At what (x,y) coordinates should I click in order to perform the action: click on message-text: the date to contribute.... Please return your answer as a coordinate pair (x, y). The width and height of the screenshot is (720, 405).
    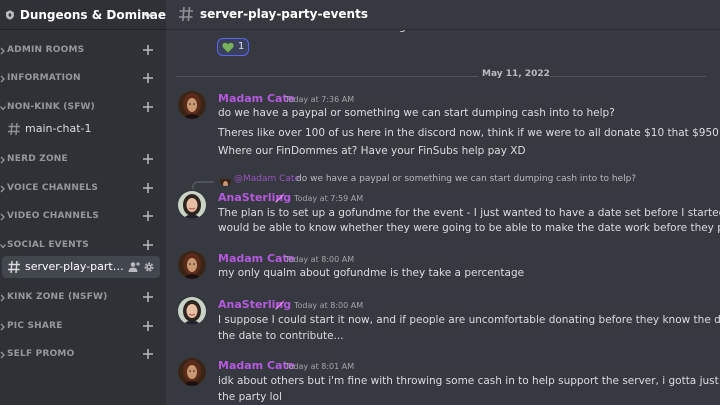
    Looking at the image, I should click on (281, 336).